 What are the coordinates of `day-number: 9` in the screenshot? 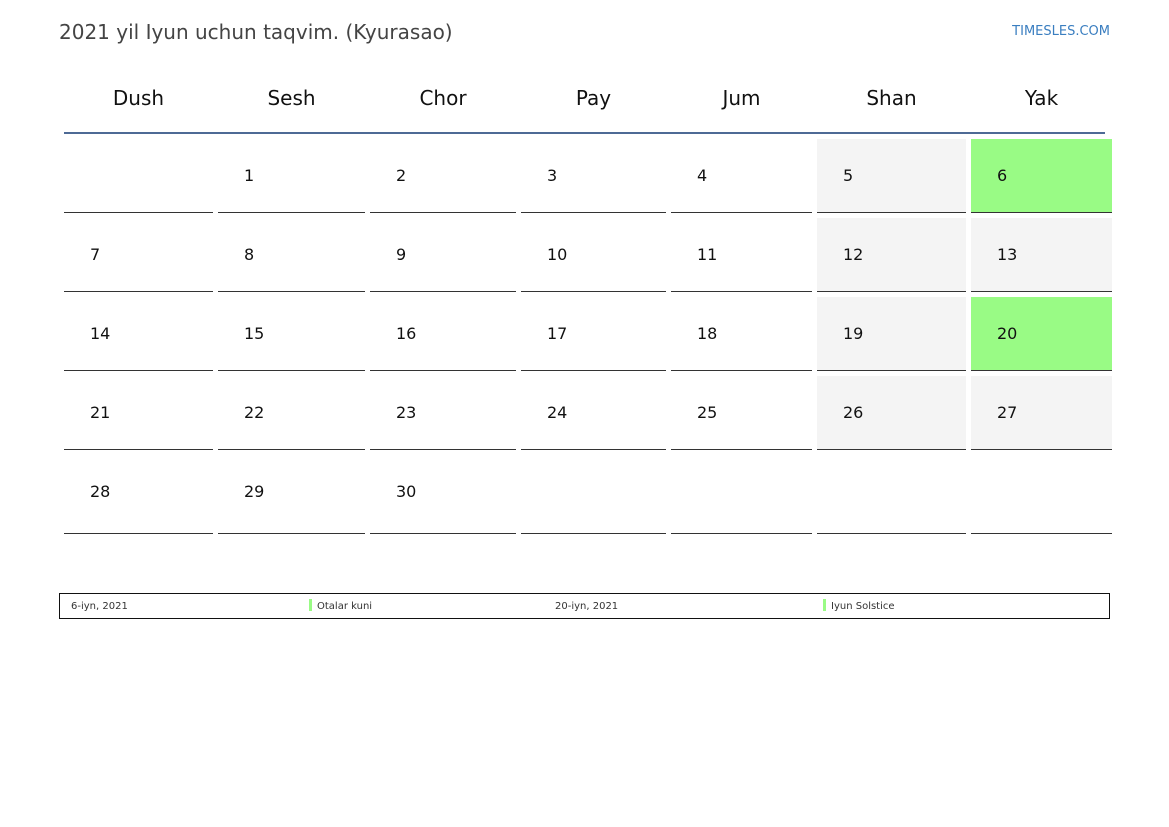 It's located at (401, 254).